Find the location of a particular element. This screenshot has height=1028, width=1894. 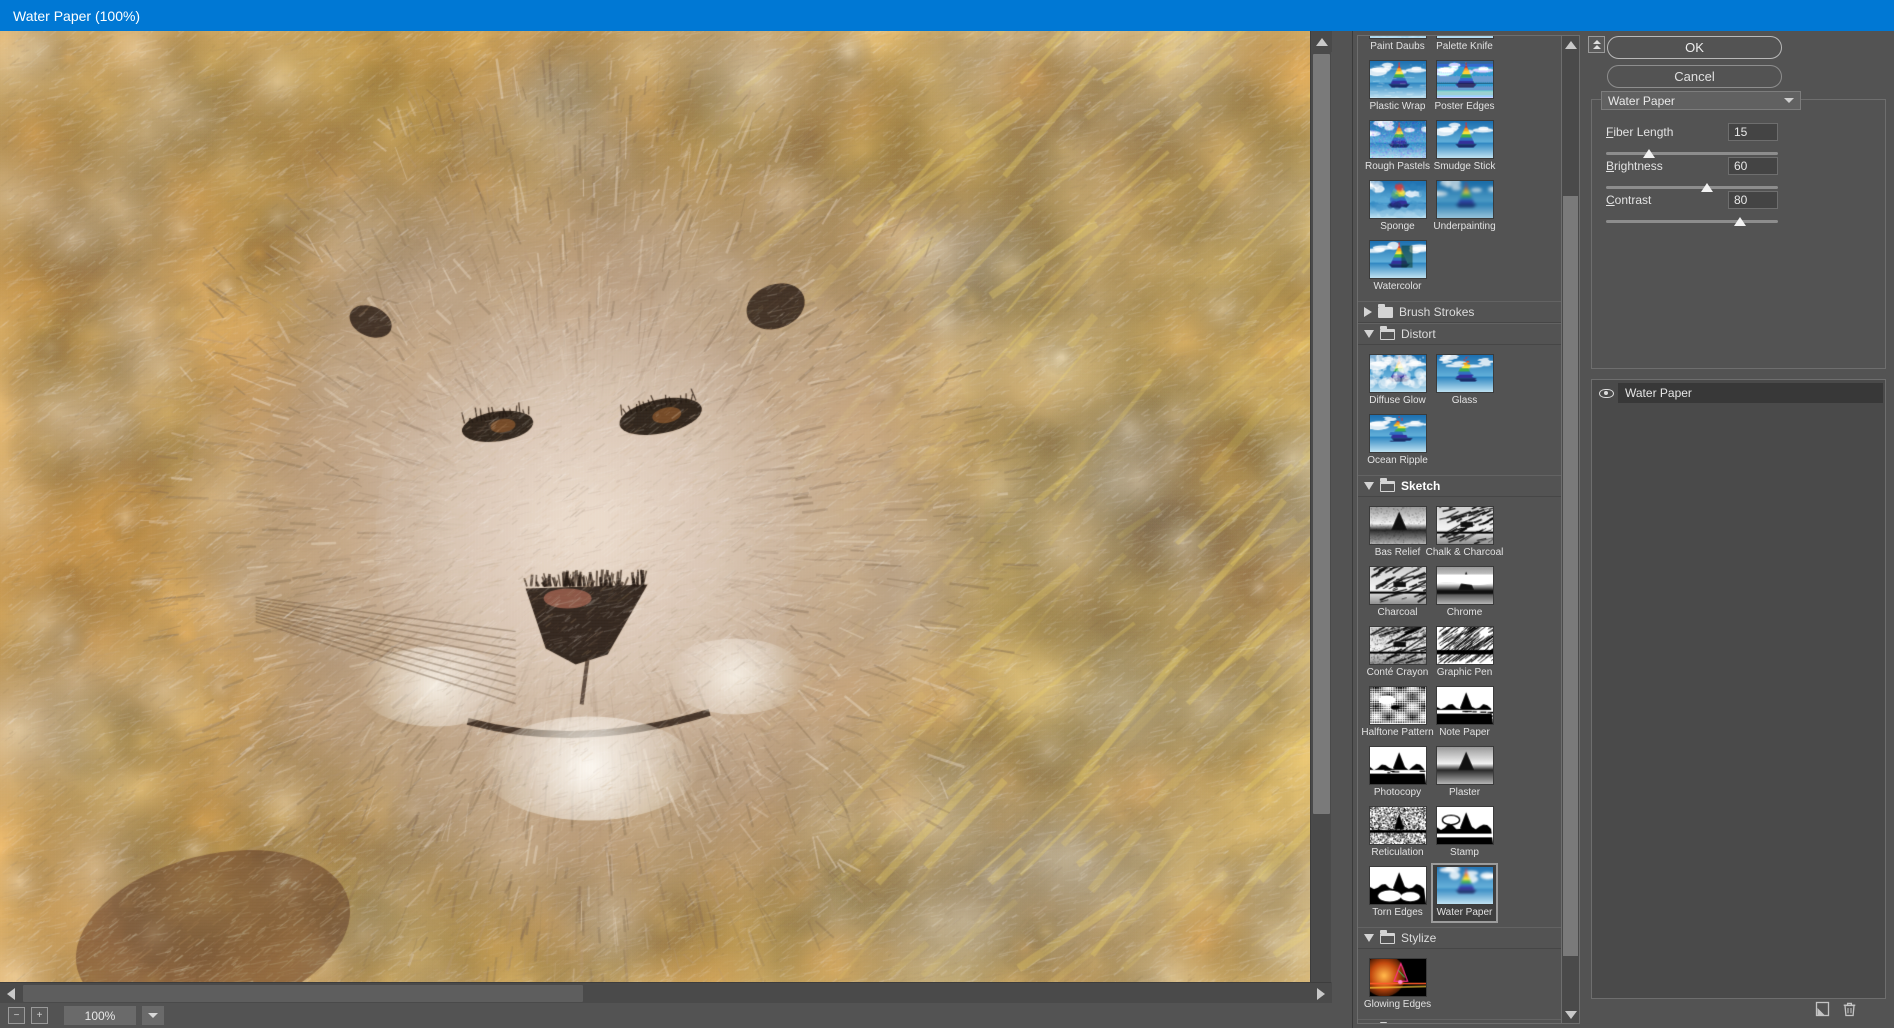

filter-item-stamp: Stamp is located at coordinates (1464, 833).